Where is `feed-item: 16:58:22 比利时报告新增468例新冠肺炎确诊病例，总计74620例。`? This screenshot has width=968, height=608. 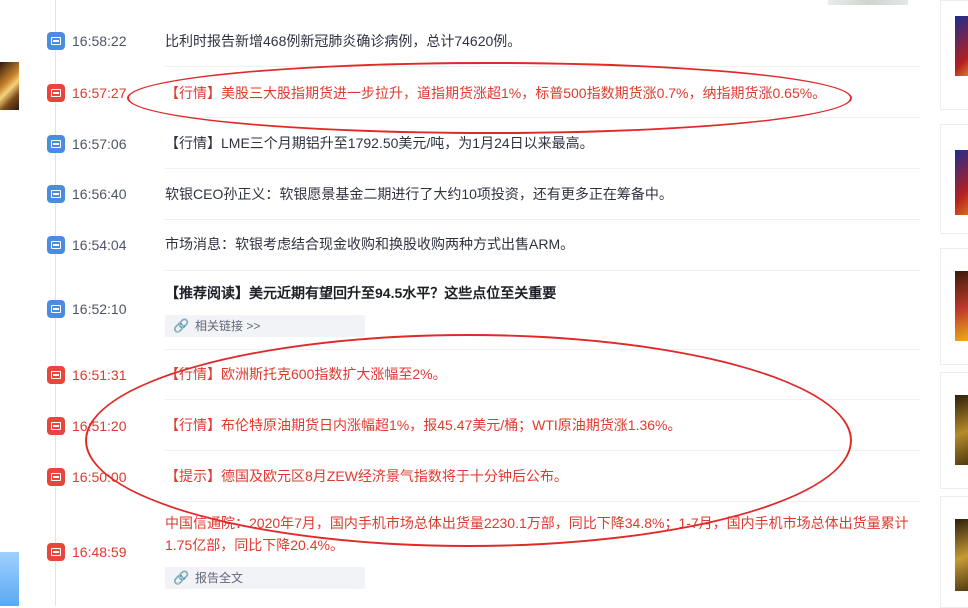 feed-item: 16:58:22 比利时报告新增468例新冠肺炎确诊病例，总计74620例。 is located at coordinates (460, 41).